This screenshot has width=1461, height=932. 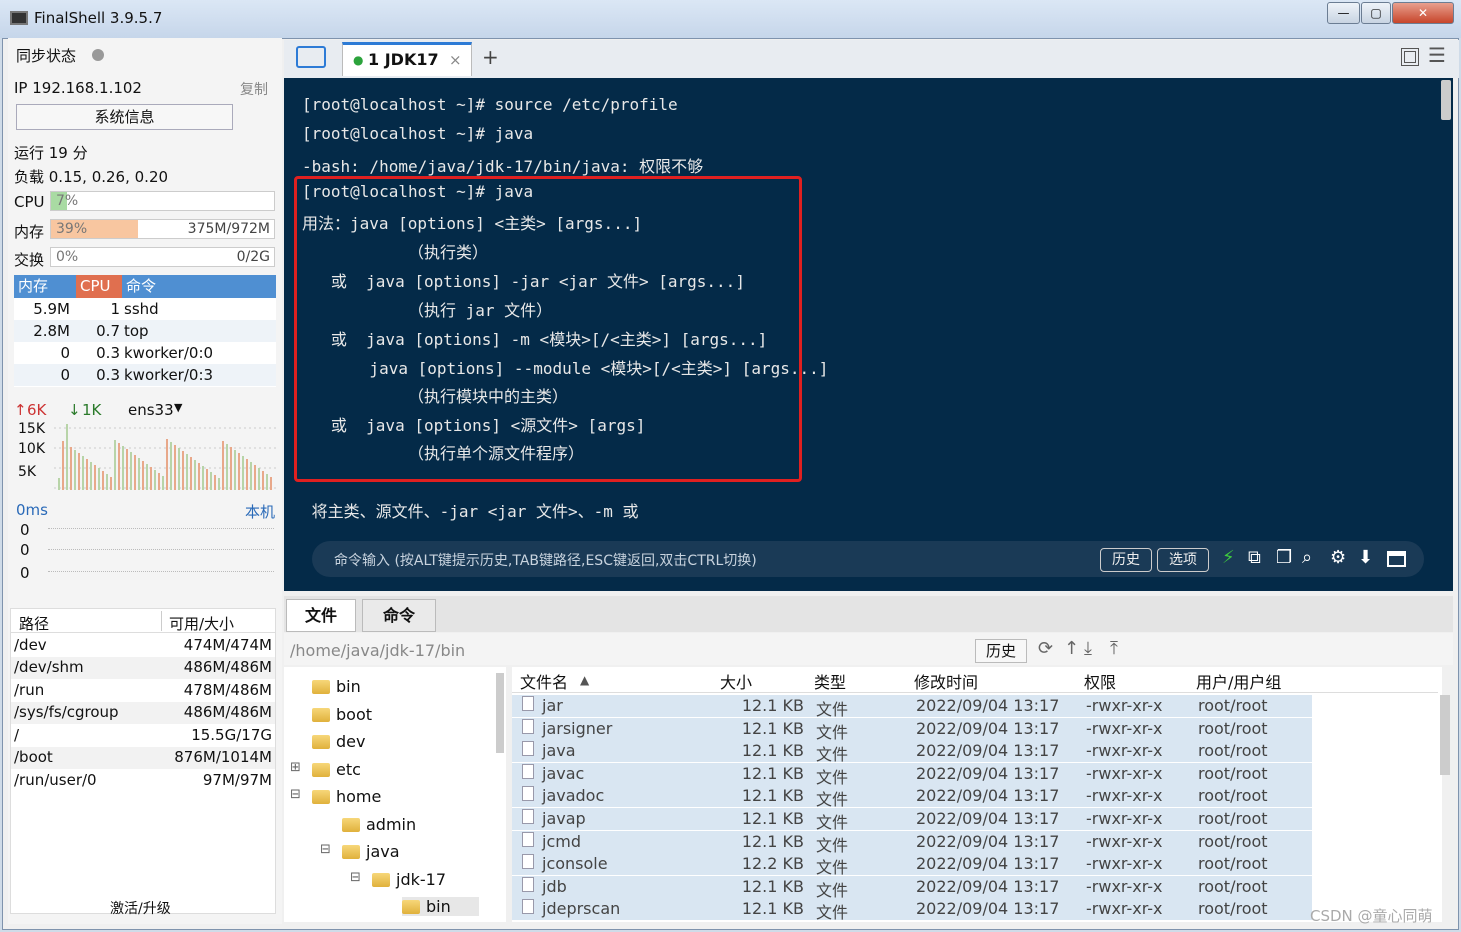 I want to click on header-perm: 权限, so click(x=1100, y=681).